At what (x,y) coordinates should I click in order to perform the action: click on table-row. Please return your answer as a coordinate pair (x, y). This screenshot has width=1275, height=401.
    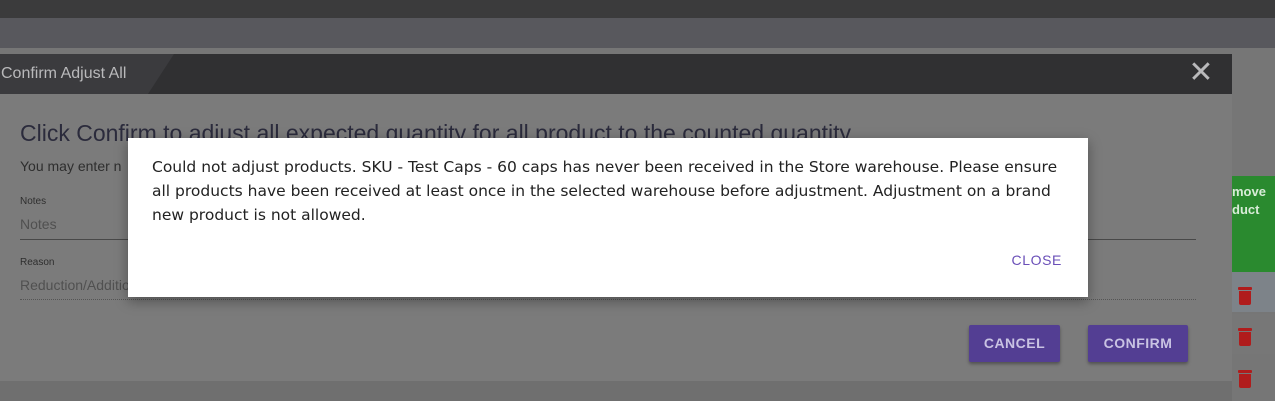
    Looking at the image, I should click on (616, 391).